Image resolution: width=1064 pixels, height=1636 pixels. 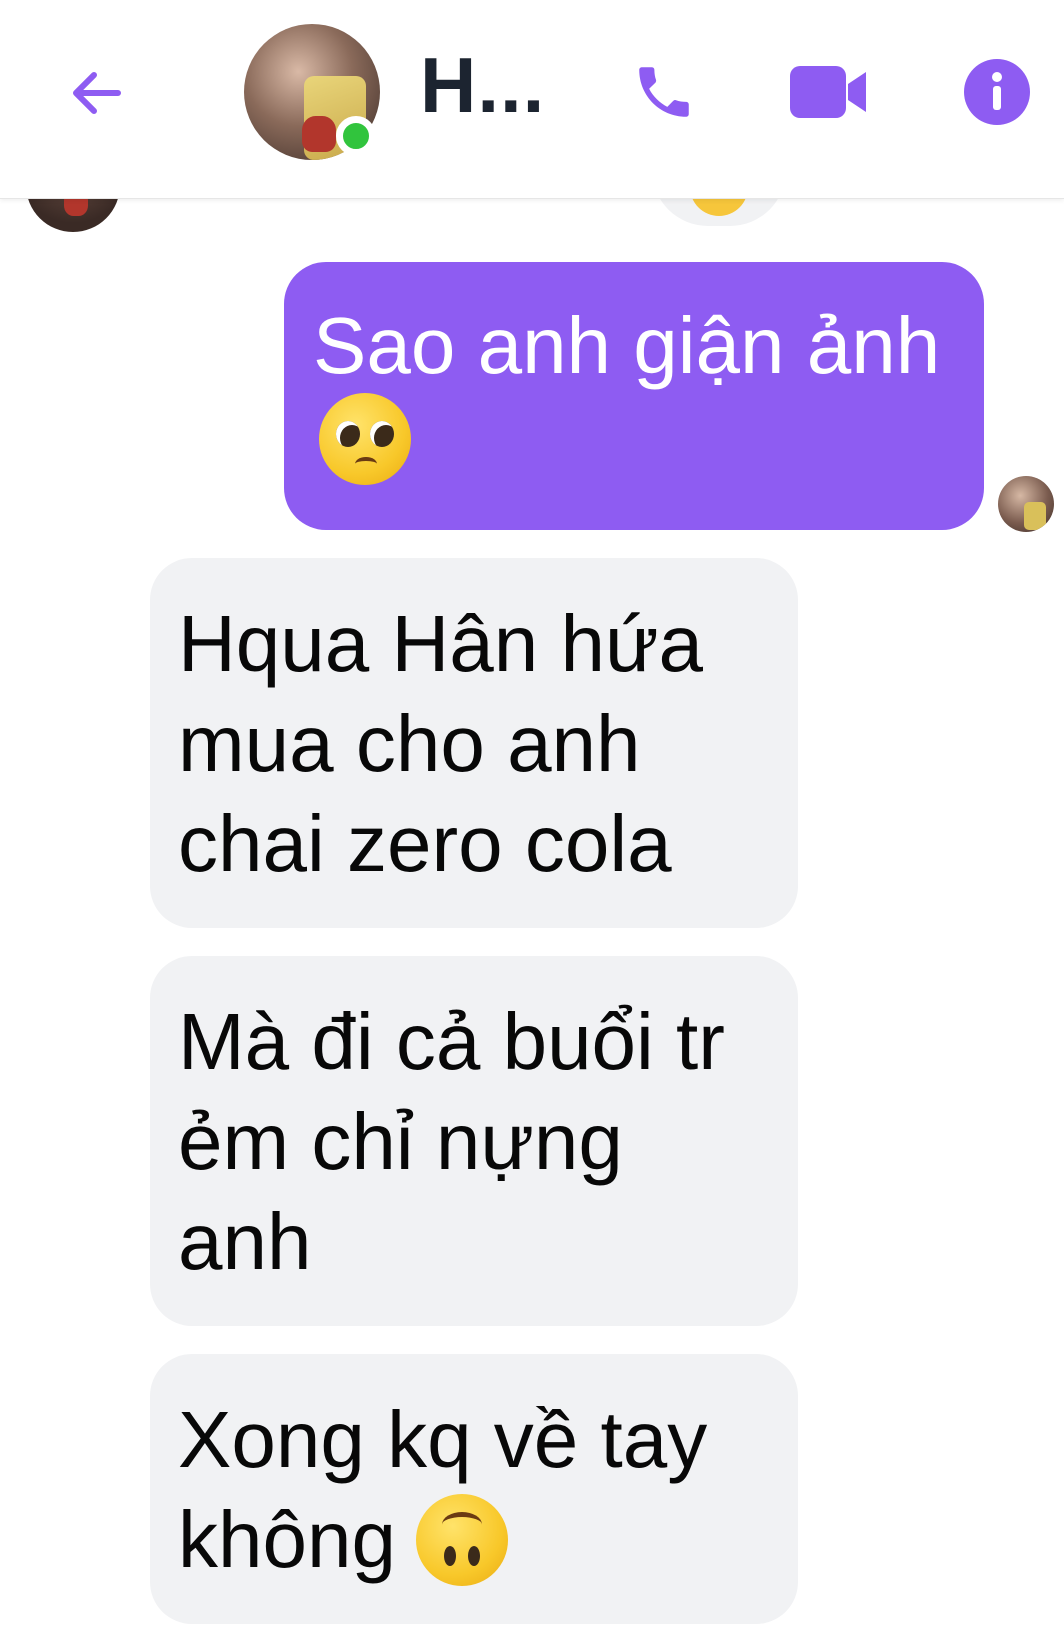 I want to click on contact-avatar-button, so click(x=312, y=92).